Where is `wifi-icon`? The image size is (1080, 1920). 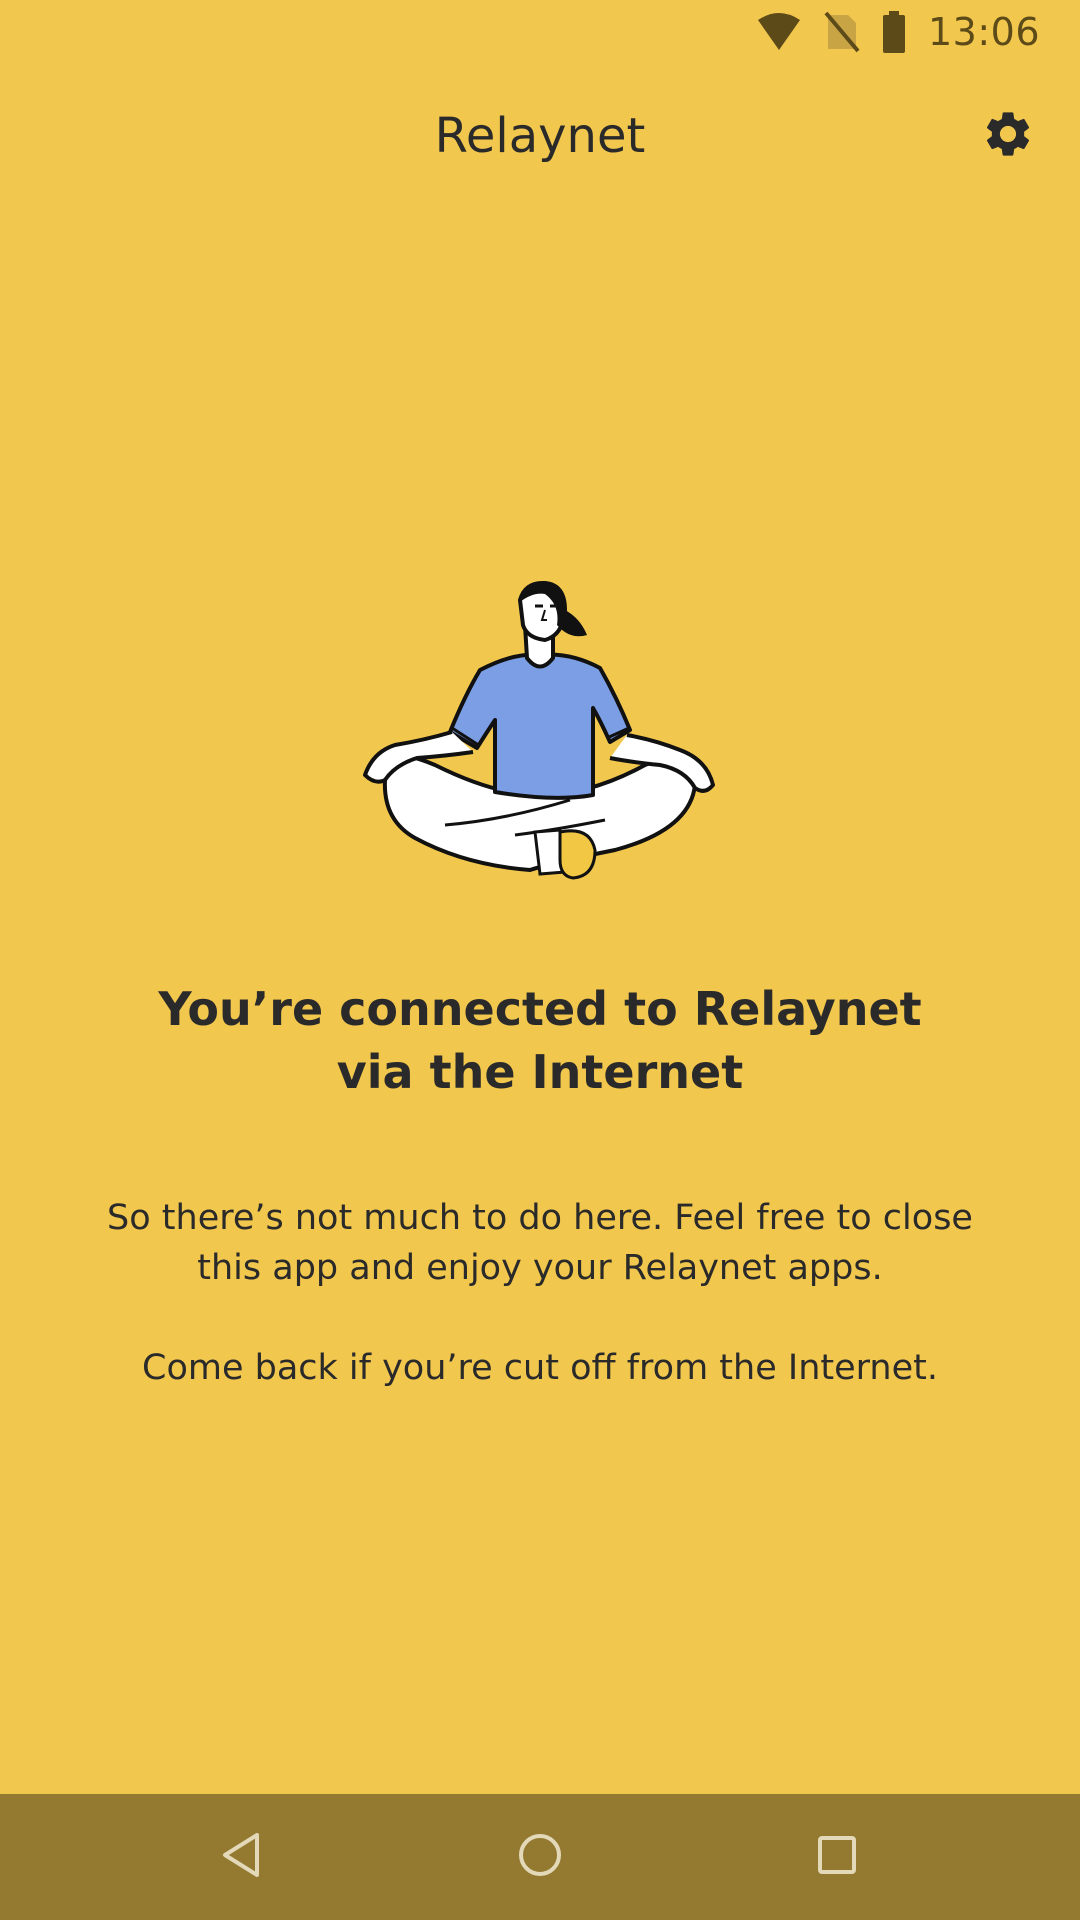
wifi-icon is located at coordinates (779, 32).